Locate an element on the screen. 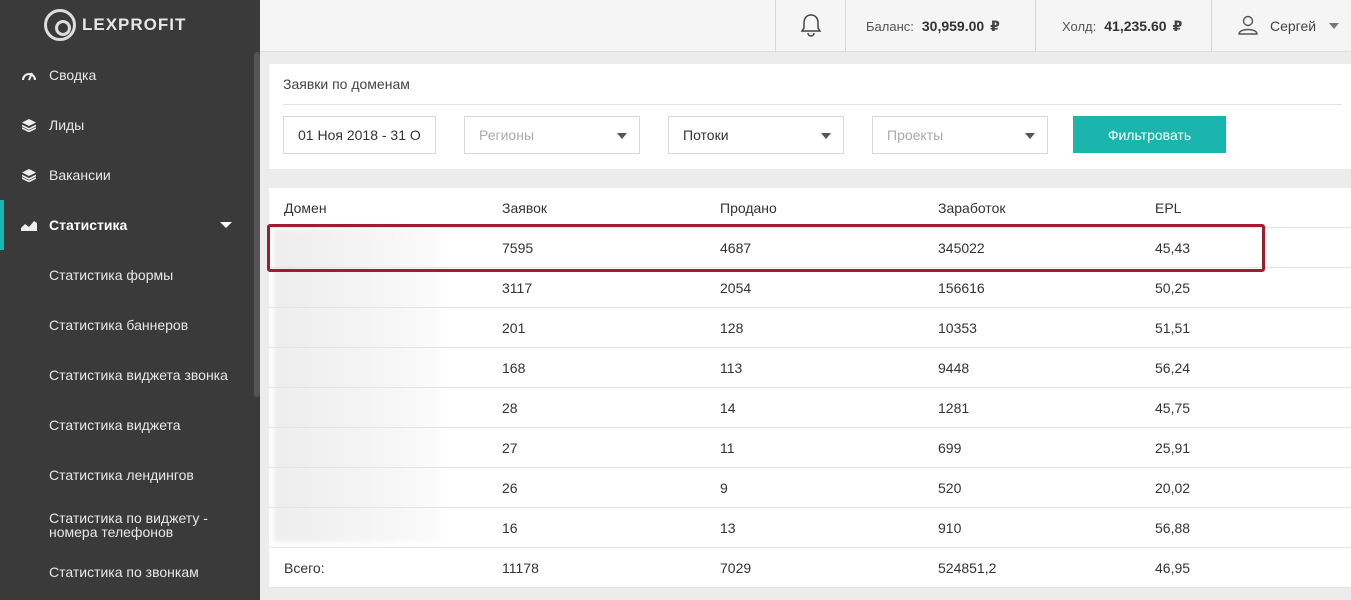 The image size is (1351, 600). requests-cell: 201 is located at coordinates (514, 327).